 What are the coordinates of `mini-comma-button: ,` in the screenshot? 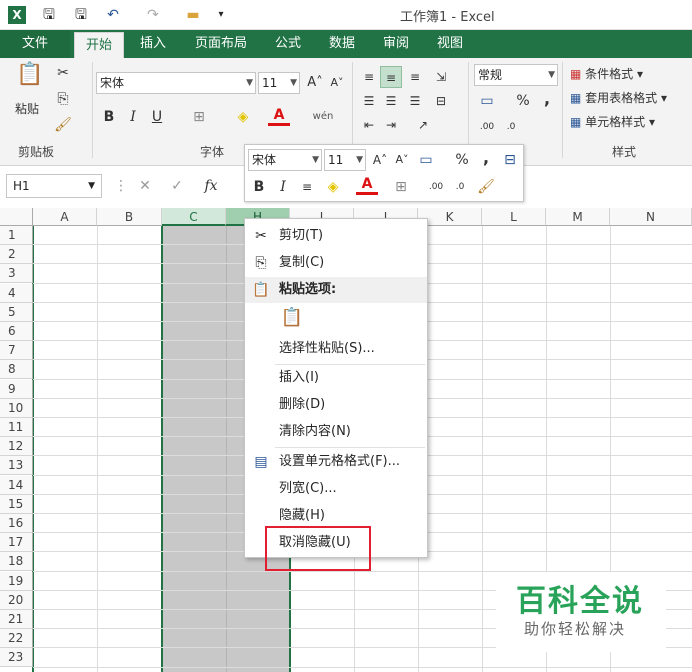 It's located at (486, 158).